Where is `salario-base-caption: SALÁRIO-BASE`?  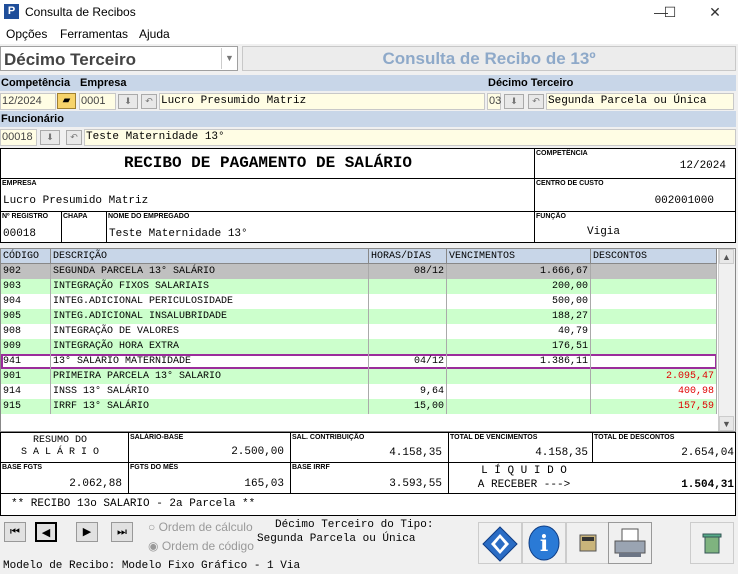 salario-base-caption: SALÁRIO-BASE is located at coordinates (157, 437).